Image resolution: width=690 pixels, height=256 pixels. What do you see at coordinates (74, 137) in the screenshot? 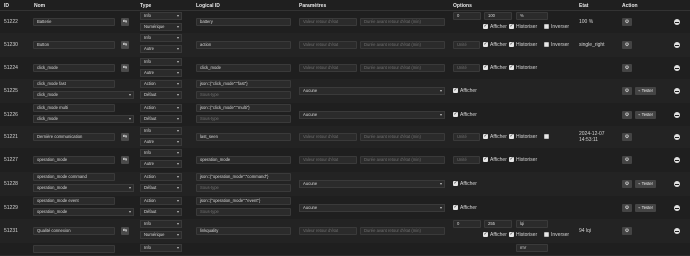
I see `name-input: Dernière communication` at bounding box center [74, 137].